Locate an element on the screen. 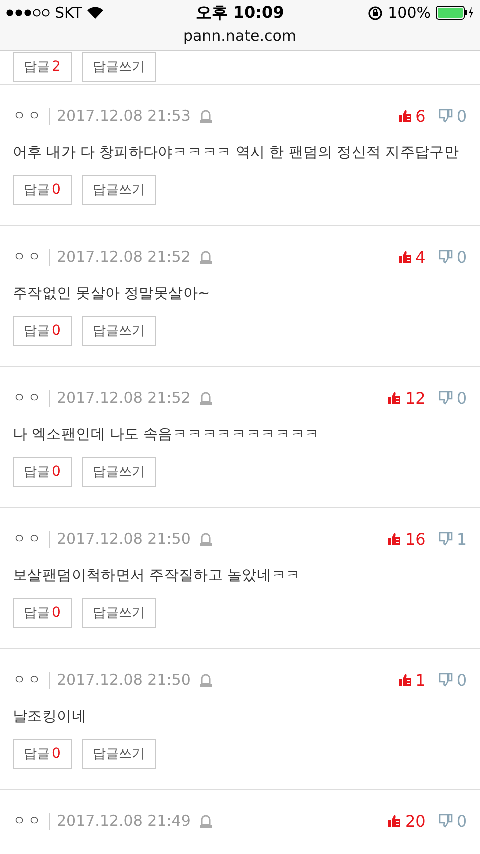  comment-text: 어후 내가 다 창피하다야ㅋㅋㅋㅋ 역시 한 팬덤의 정신적 지주답구만 is located at coordinates (236, 153).